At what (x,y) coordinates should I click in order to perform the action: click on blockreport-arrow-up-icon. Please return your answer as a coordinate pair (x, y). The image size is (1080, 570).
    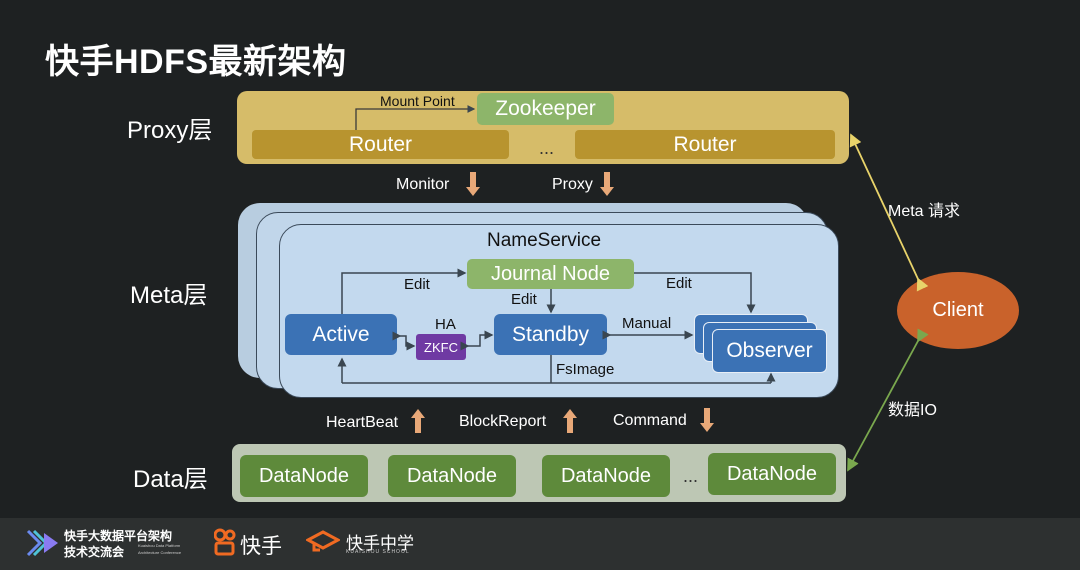
    Looking at the image, I should click on (570, 421).